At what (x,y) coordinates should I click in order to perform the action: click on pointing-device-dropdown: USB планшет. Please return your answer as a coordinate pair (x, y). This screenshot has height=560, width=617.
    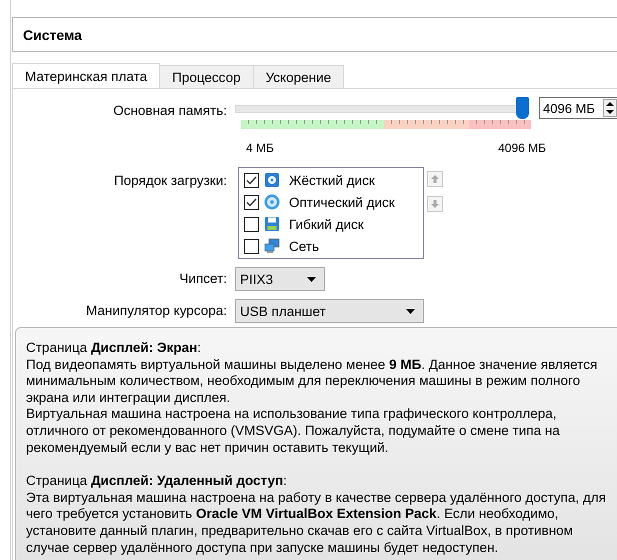
    Looking at the image, I should click on (329, 311).